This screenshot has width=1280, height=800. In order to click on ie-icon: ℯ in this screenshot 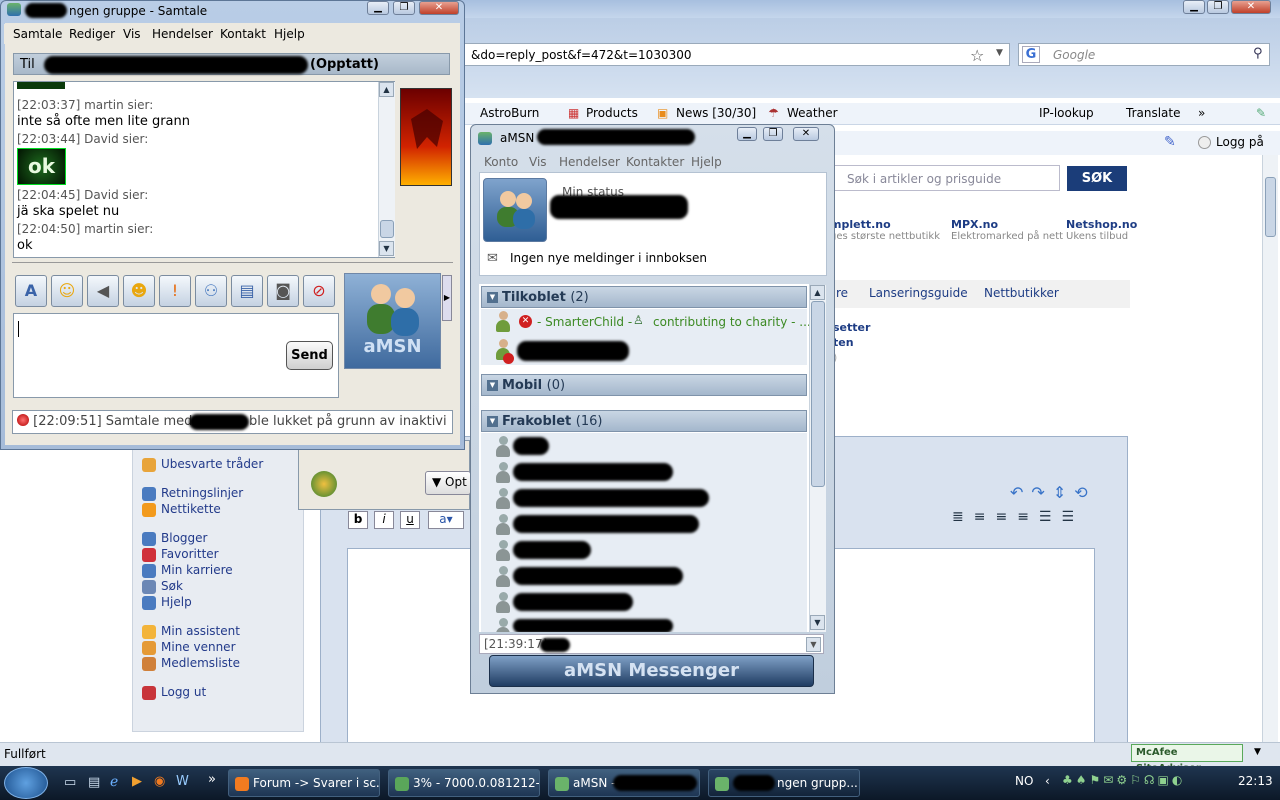, I will do `click(114, 782)`.